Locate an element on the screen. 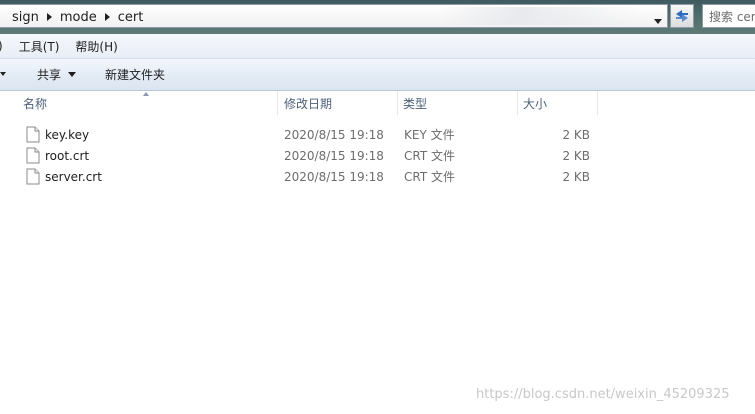 The width and height of the screenshot is (755, 414). column-header-date-modified: 修改日期 is located at coordinates (338, 103).